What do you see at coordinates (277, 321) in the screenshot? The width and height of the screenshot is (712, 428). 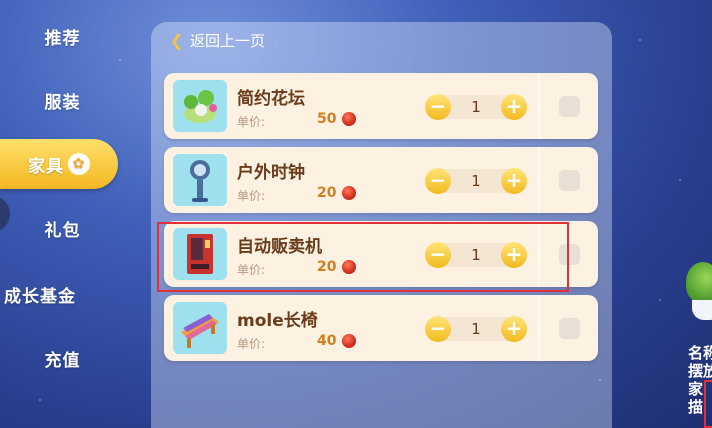 I see `item-name: mole长椅` at bounding box center [277, 321].